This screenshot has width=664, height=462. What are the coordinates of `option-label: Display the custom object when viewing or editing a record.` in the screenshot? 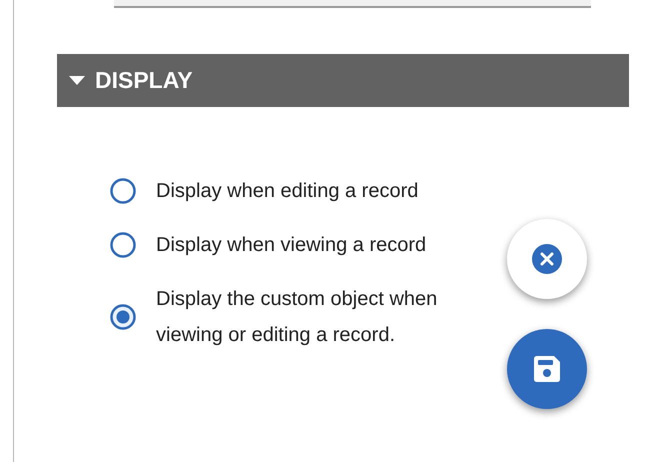 It's located at (297, 317).